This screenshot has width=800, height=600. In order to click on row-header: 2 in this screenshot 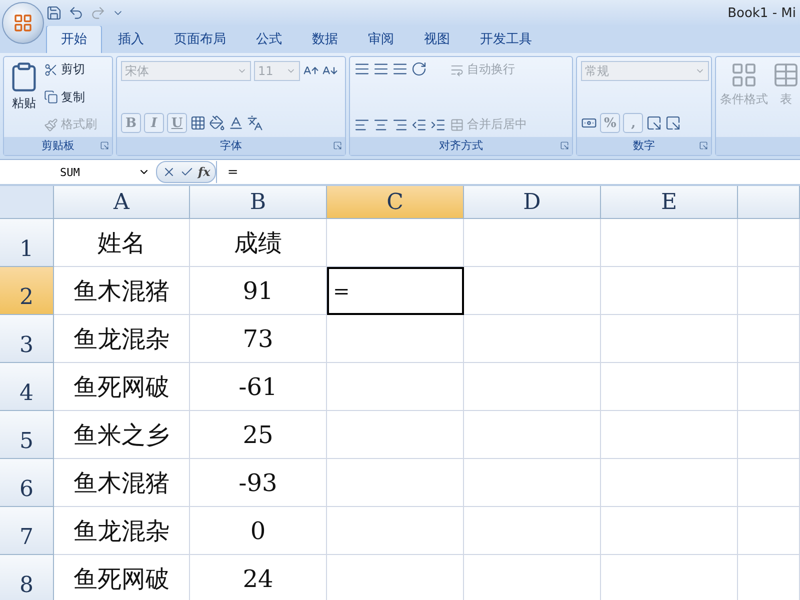, I will do `click(27, 291)`.